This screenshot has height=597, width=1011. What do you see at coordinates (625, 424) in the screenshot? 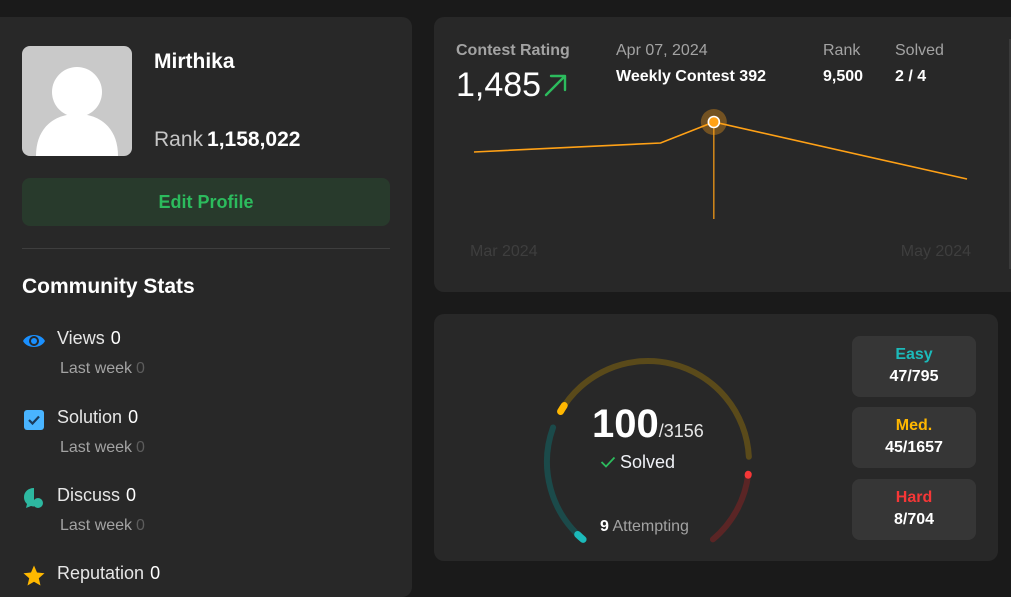
I see `solved-count: 100` at bounding box center [625, 424].